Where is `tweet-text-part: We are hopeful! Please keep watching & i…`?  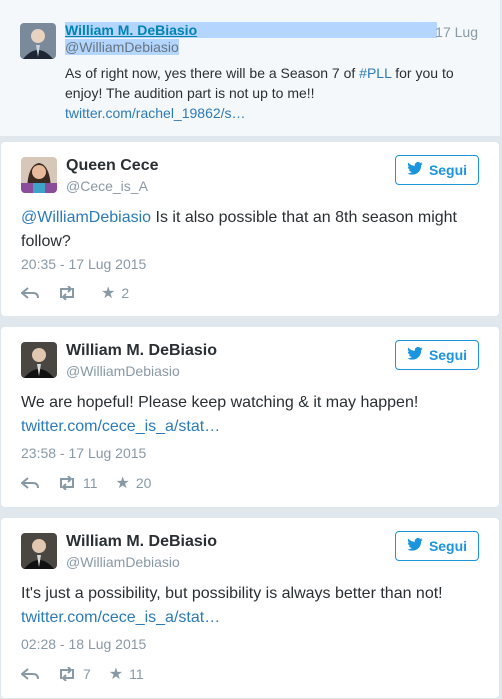 tweet-text-part: We are hopeful! Please keep watching & i… is located at coordinates (220, 402).